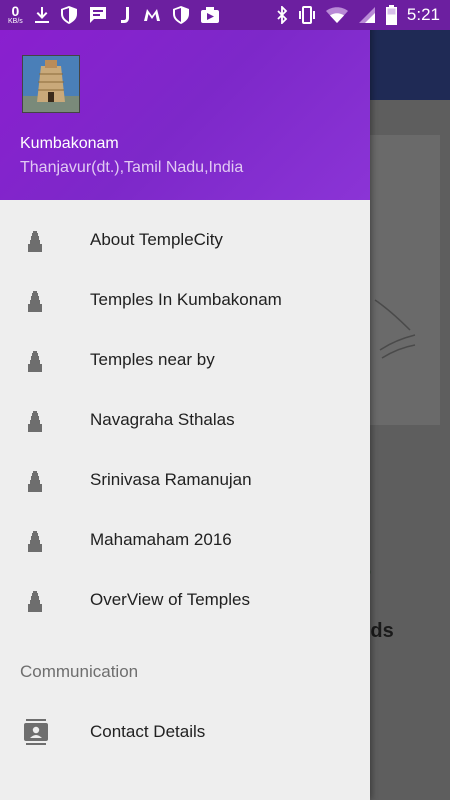 This screenshot has height=800, width=450. Describe the element at coordinates (171, 479) in the screenshot. I see `menu-item-label: Srinivasa Ramanujan` at that location.